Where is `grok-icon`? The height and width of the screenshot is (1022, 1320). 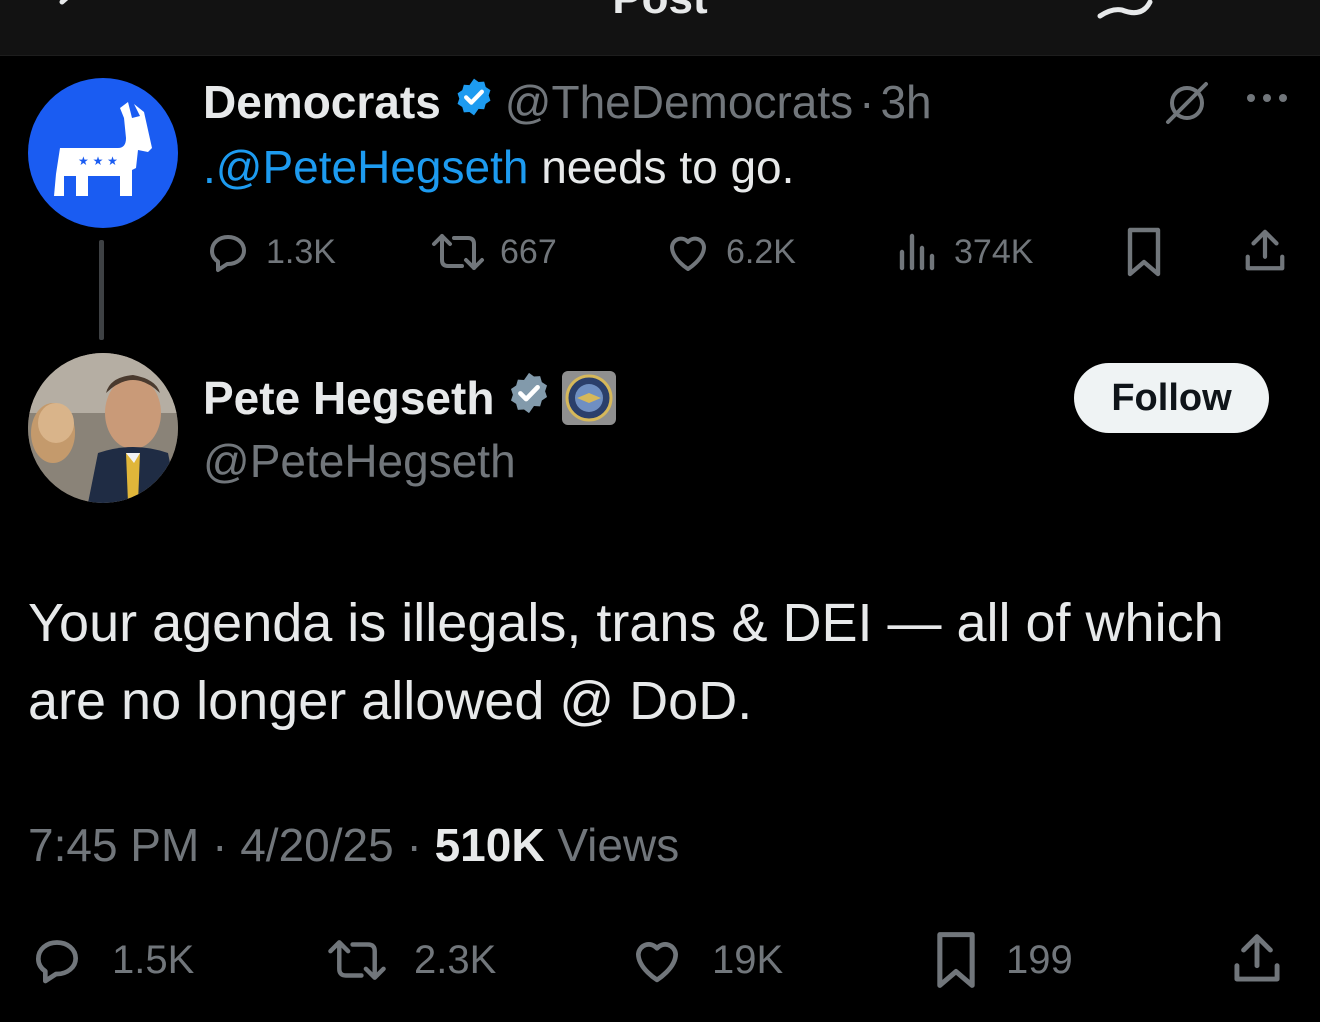
grok-icon is located at coordinates (1187, 105).